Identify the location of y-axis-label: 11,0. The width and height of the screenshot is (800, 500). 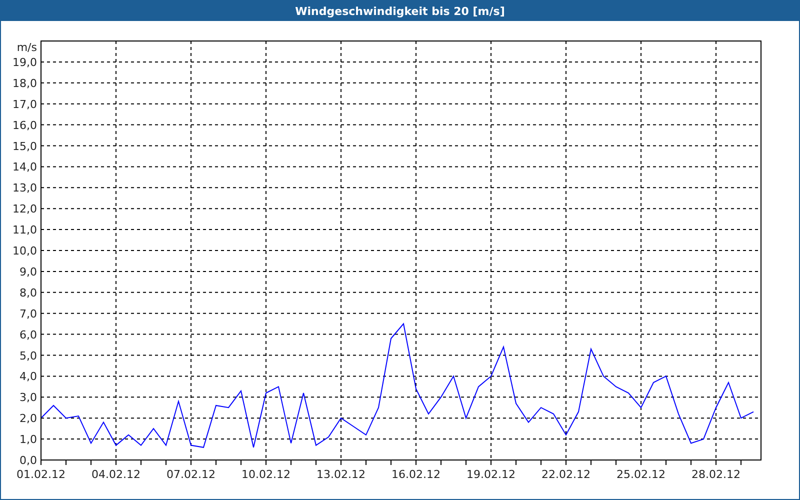
(24, 230).